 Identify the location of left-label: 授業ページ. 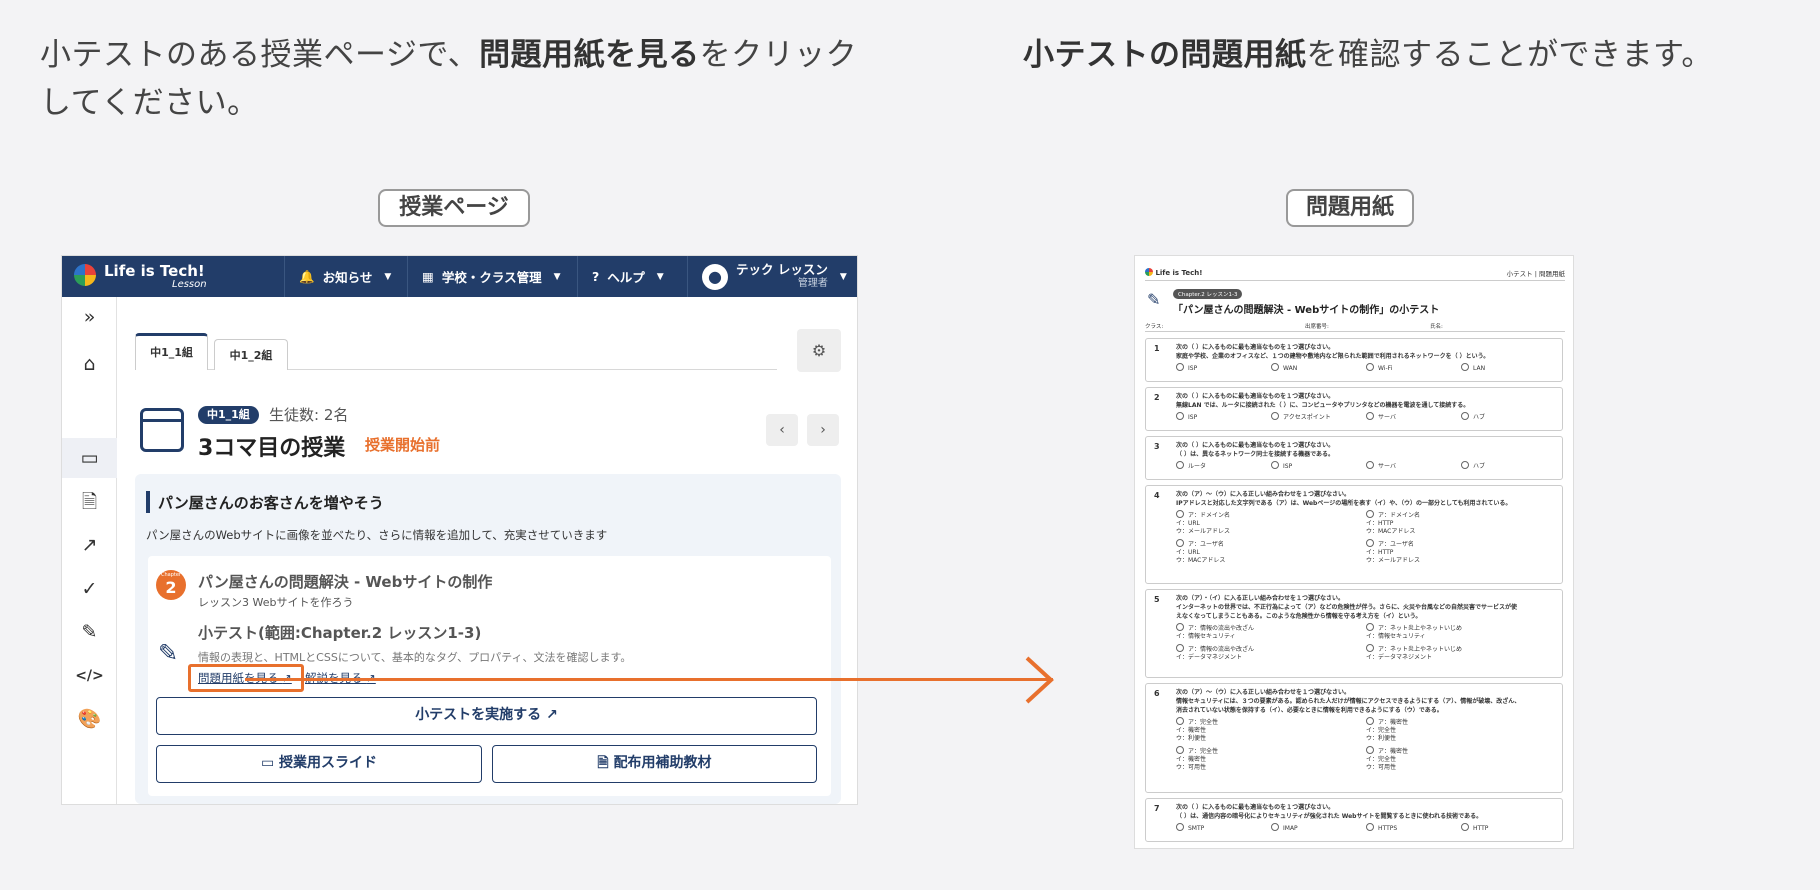
(454, 208).